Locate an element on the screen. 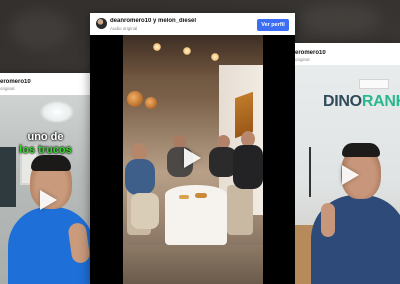 The width and height of the screenshot is (400, 284). avatar is located at coordinates (101, 23).